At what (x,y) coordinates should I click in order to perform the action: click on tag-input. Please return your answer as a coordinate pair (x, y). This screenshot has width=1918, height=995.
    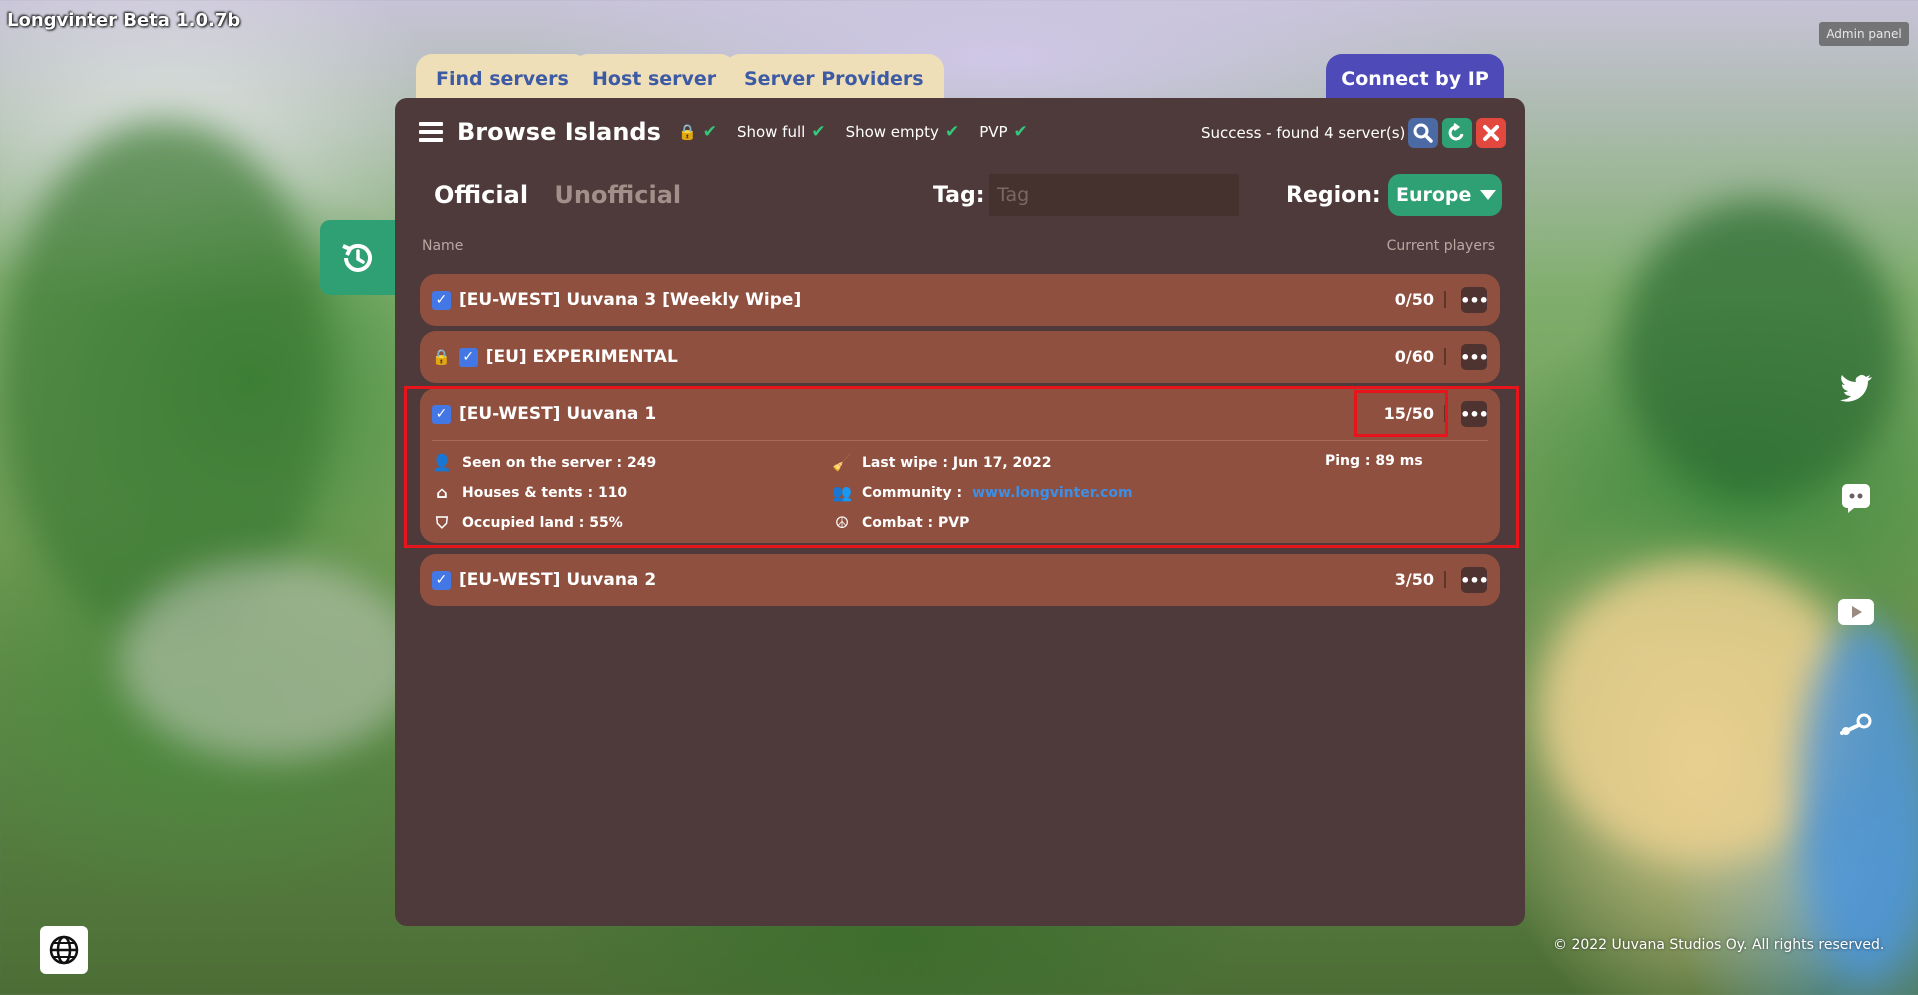
    Looking at the image, I should click on (1114, 195).